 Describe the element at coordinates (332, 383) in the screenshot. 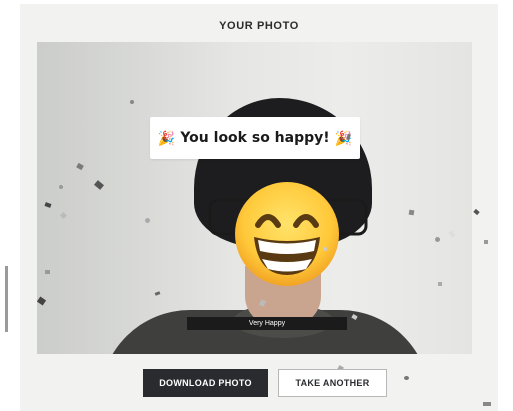

I see `take-another-button: TAKE ANOTHER` at that location.